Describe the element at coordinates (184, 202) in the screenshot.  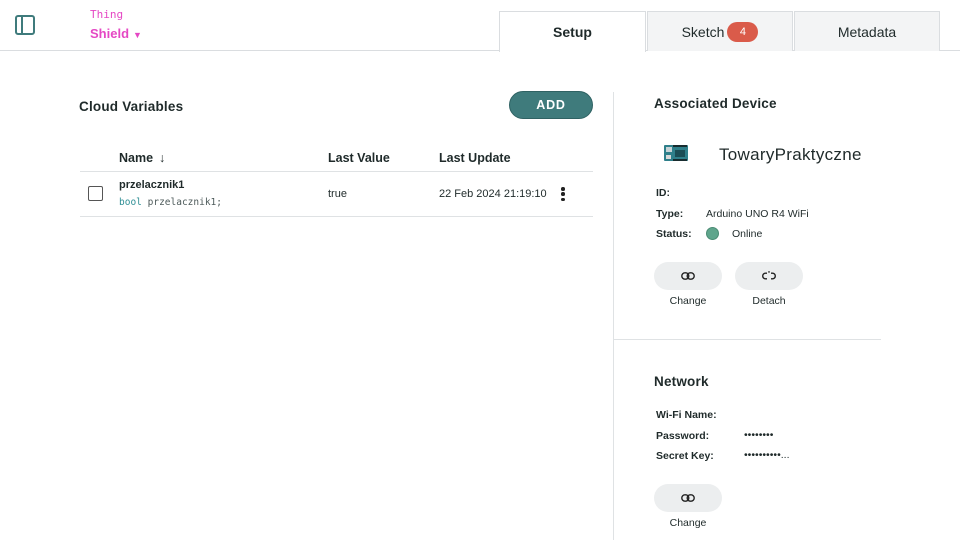
I see `variable-declaration-name: przelacznik1;` at that location.